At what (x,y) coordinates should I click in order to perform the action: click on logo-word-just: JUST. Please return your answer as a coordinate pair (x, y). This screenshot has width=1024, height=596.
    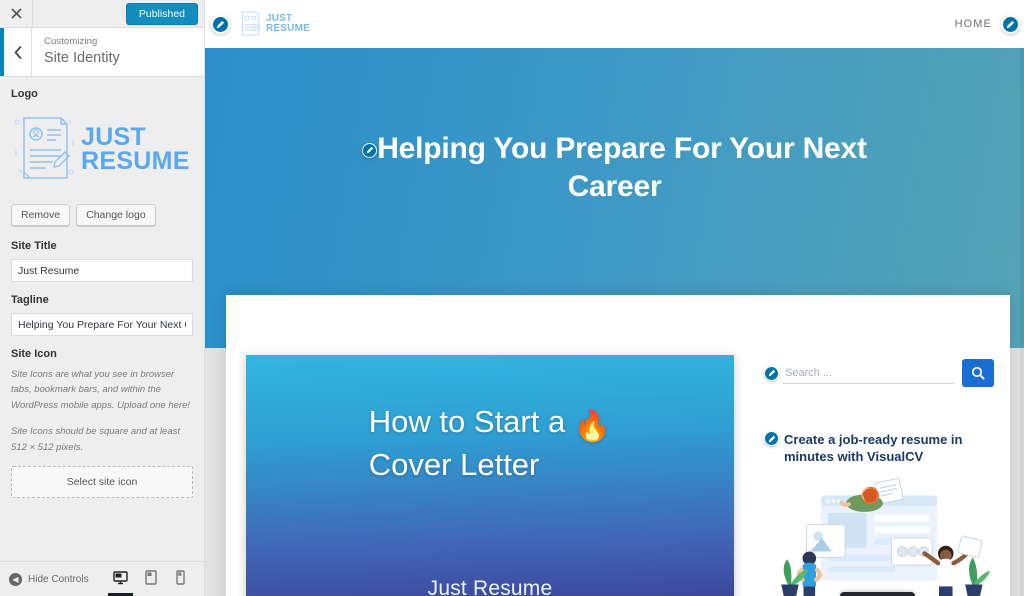
    Looking at the image, I should click on (114, 137).